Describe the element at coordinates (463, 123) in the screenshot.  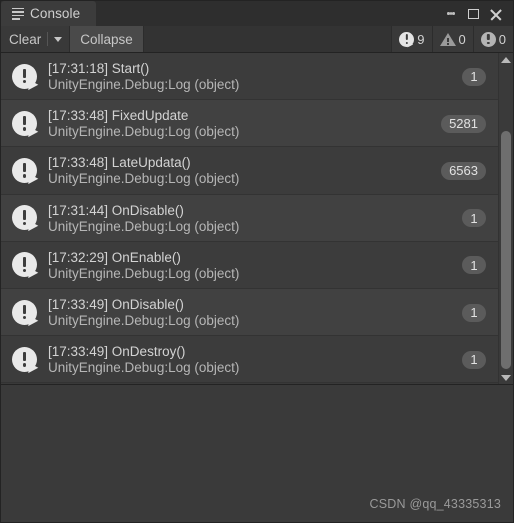
I see `console-log-count-badge: 5281` at that location.